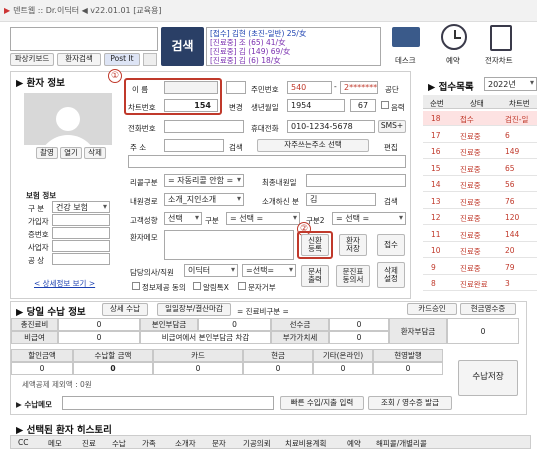  What do you see at coordinates (23, 442) in the screenshot?
I see `history-tab: CC` at bounding box center [23, 442].